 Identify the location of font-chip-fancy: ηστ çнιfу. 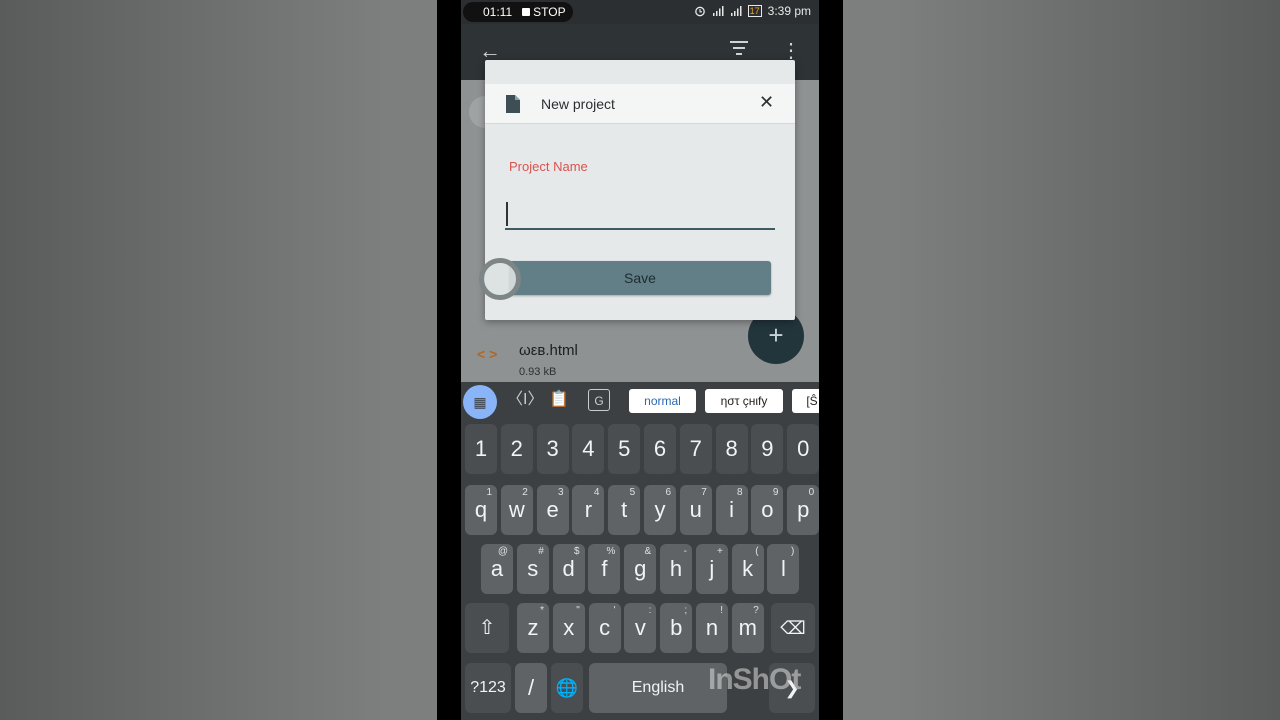
(744, 401).